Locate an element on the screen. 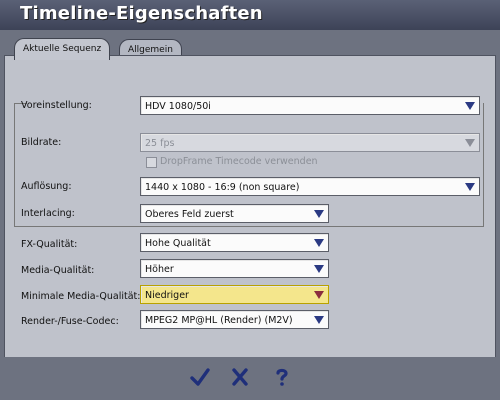 Image resolution: width=500 pixels, height=400 pixels. min-media-qualitaet-dropdown: Niedriger is located at coordinates (234, 294).